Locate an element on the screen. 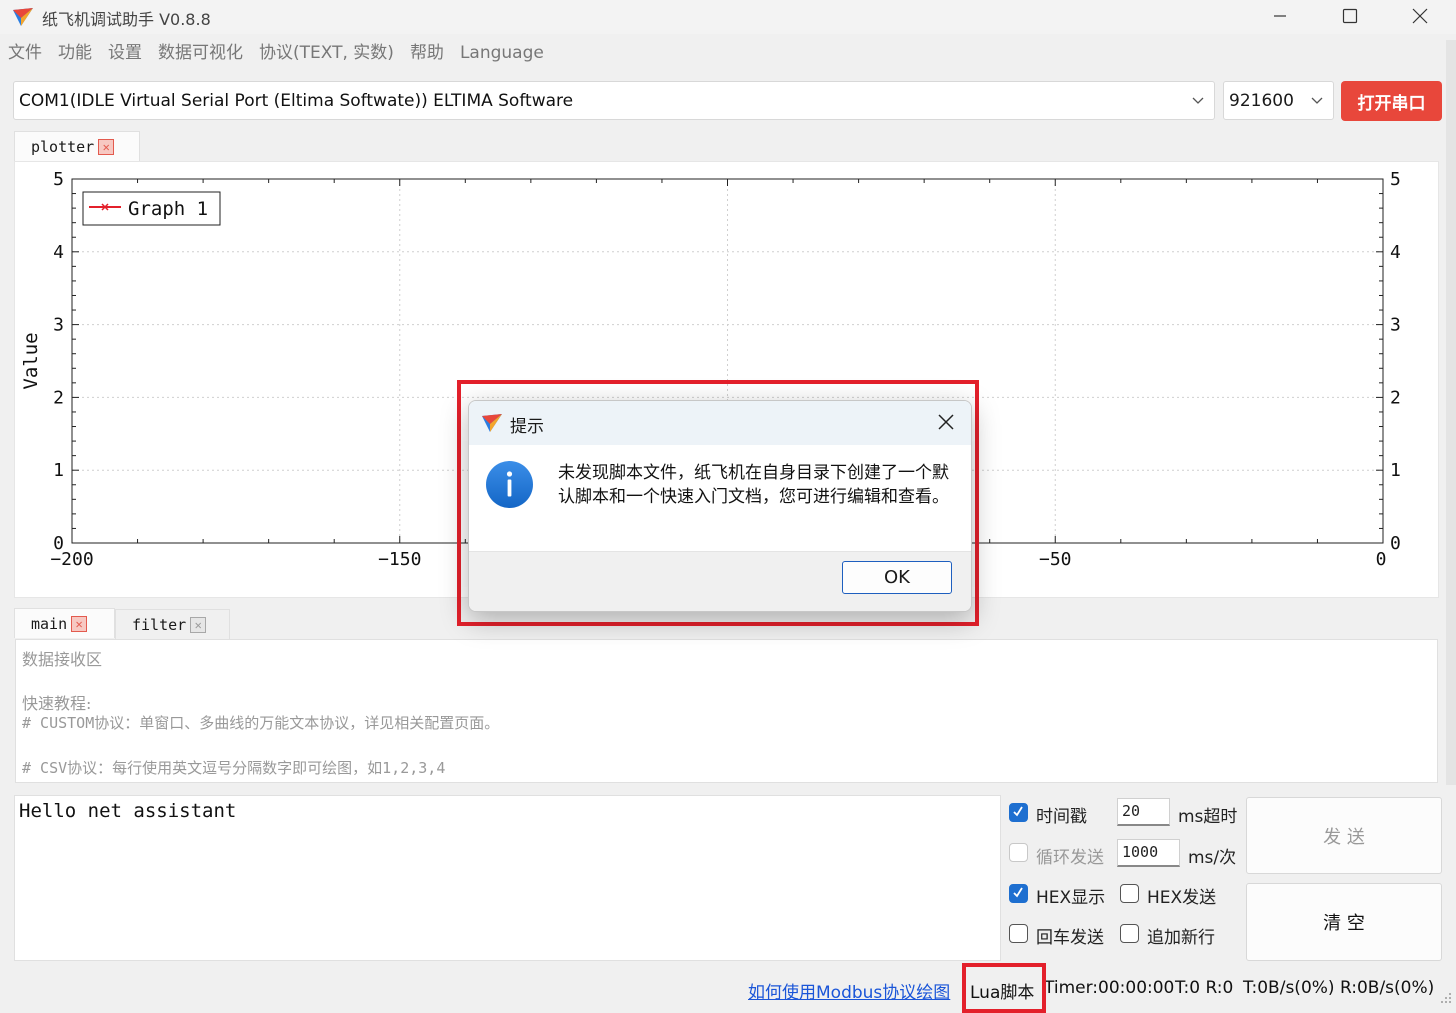 The width and height of the screenshot is (1456, 1013). scrollbar is located at coordinates (1451, 412).